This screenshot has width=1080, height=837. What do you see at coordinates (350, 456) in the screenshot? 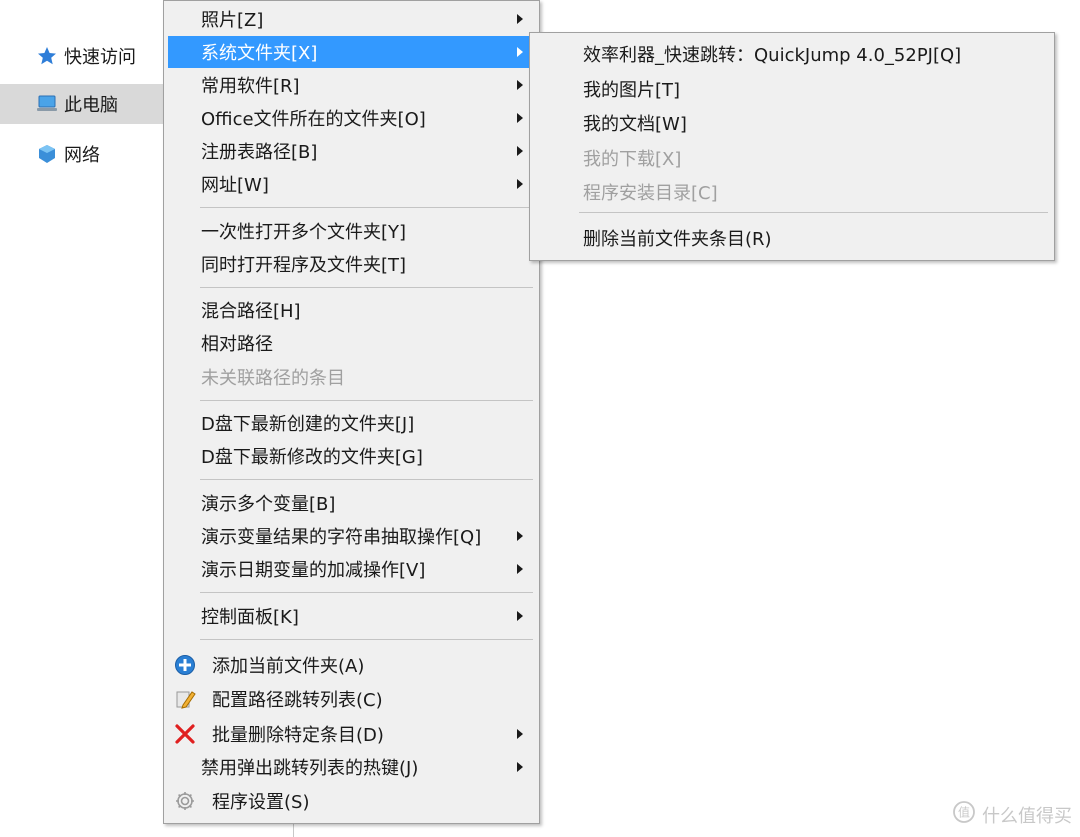
I see `menu-item-d-newest-modified: D盘下最新修改的文件夹[G]` at bounding box center [350, 456].